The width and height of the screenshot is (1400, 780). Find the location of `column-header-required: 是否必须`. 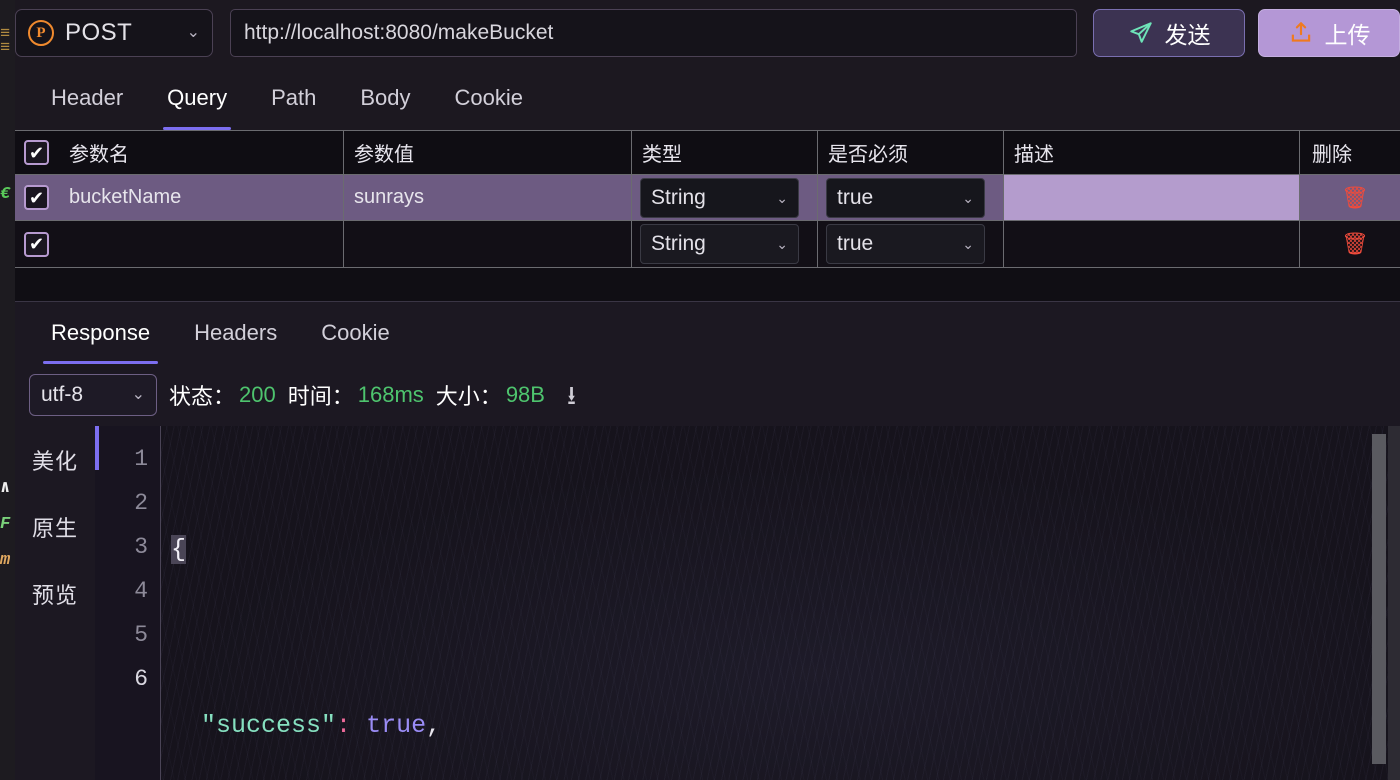

column-header-required: 是否必须 is located at coordinates (911, 152).